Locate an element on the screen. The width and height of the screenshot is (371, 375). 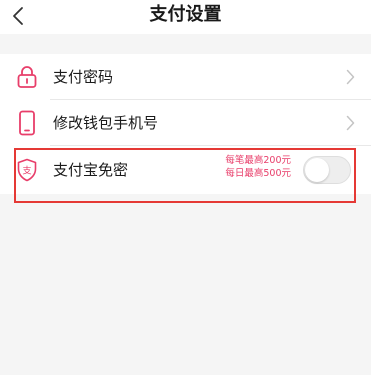
alipay-shield-icon: 支 is located at coordinates (27, 170).